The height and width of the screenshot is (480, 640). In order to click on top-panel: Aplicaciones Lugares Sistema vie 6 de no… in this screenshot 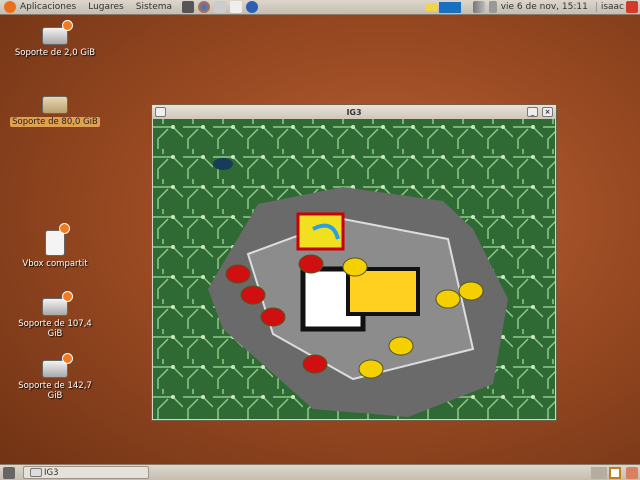, I will do `click(320, 7)`.